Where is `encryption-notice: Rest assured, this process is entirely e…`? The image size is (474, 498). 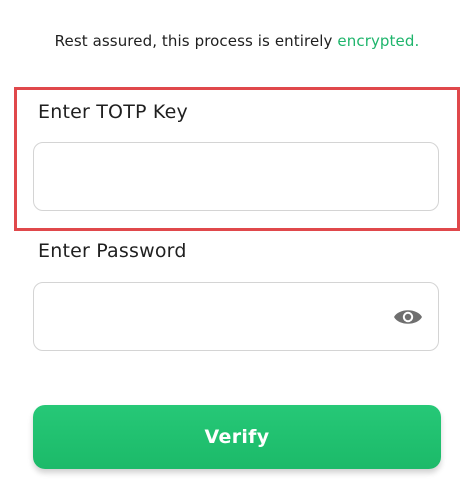
encryption-notice: Rest assured, this process is entirely e… is located at coordinates (237, 41).